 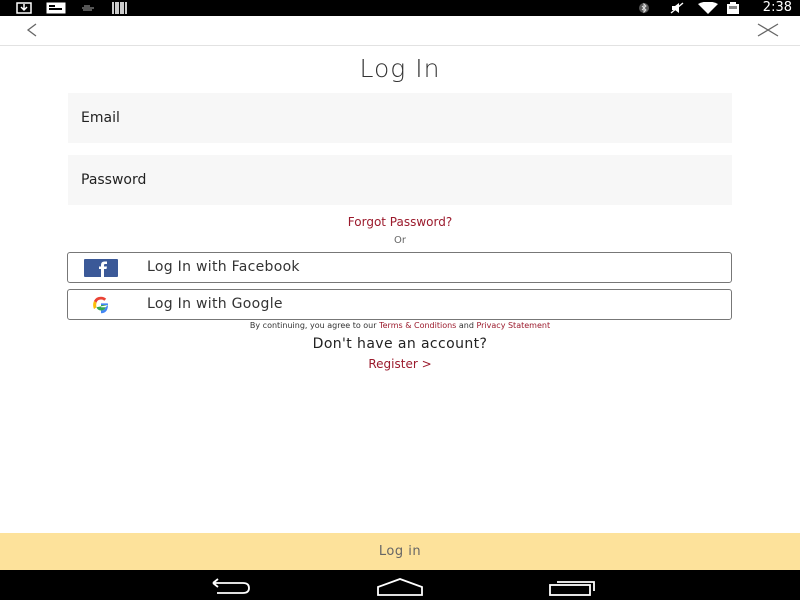 I want to click on close-icon, so click(x=768, y=30).